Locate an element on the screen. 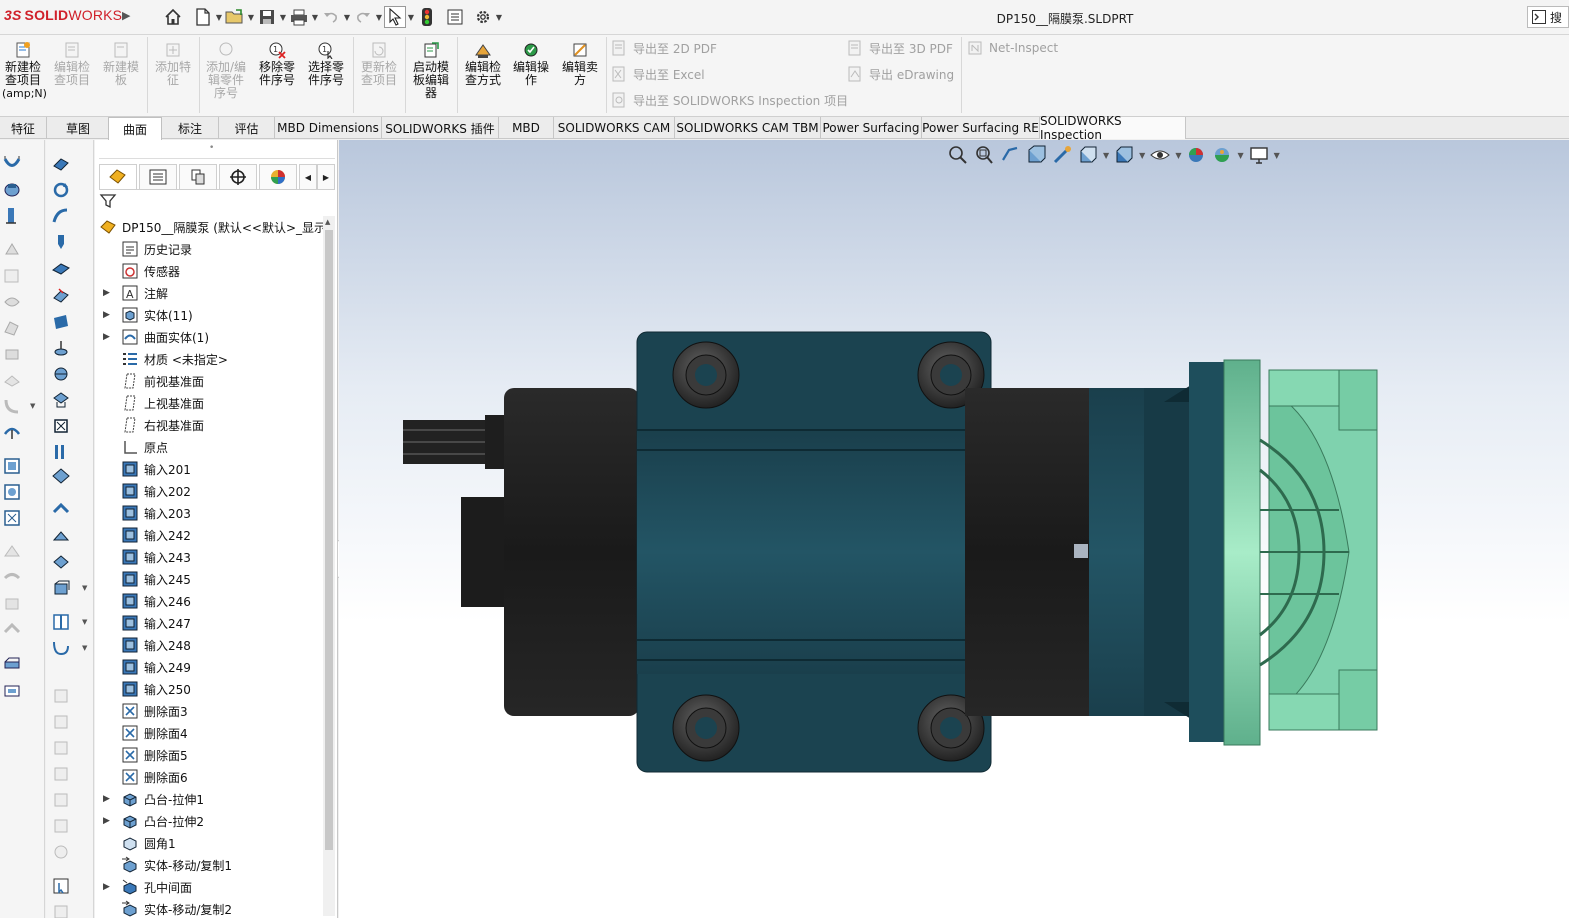 The image size is (1569, 918). tree-item: 圆角1 is located at coordinates (148, 843).